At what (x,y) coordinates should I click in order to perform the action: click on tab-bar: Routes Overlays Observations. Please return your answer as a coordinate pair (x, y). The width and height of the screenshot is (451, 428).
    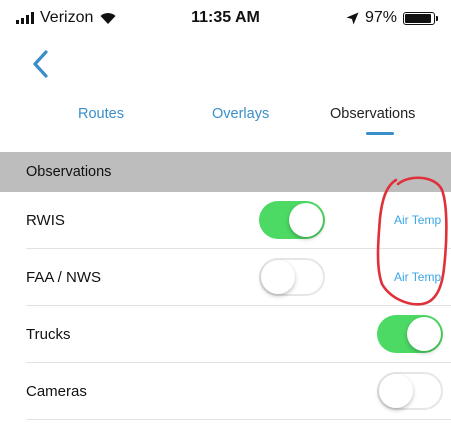
    Looking at the image, I should click on (225, 116).